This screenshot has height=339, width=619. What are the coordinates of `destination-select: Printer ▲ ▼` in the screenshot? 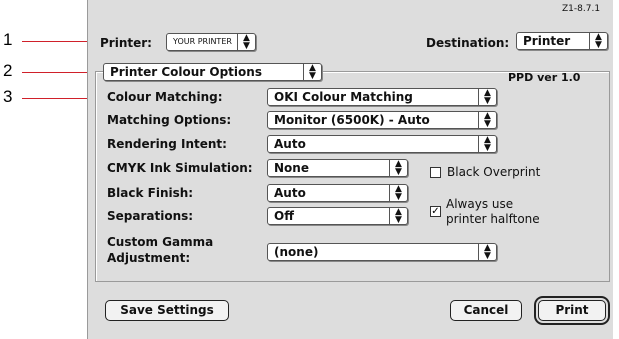 It's located at (562, 41).